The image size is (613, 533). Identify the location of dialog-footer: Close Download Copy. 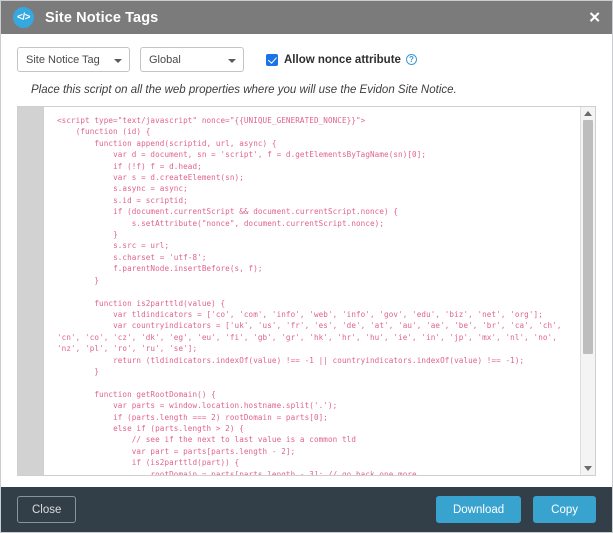
(306, 509).